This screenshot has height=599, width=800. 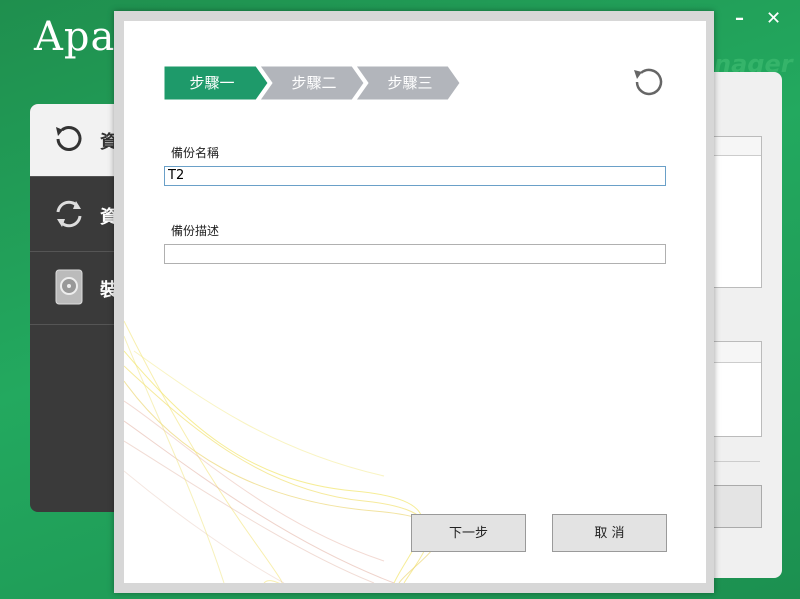 What do you see at coordinates (733, 506) in the screenshot?
I see `panel-action-button: 定` at bounding box center [733, 506].